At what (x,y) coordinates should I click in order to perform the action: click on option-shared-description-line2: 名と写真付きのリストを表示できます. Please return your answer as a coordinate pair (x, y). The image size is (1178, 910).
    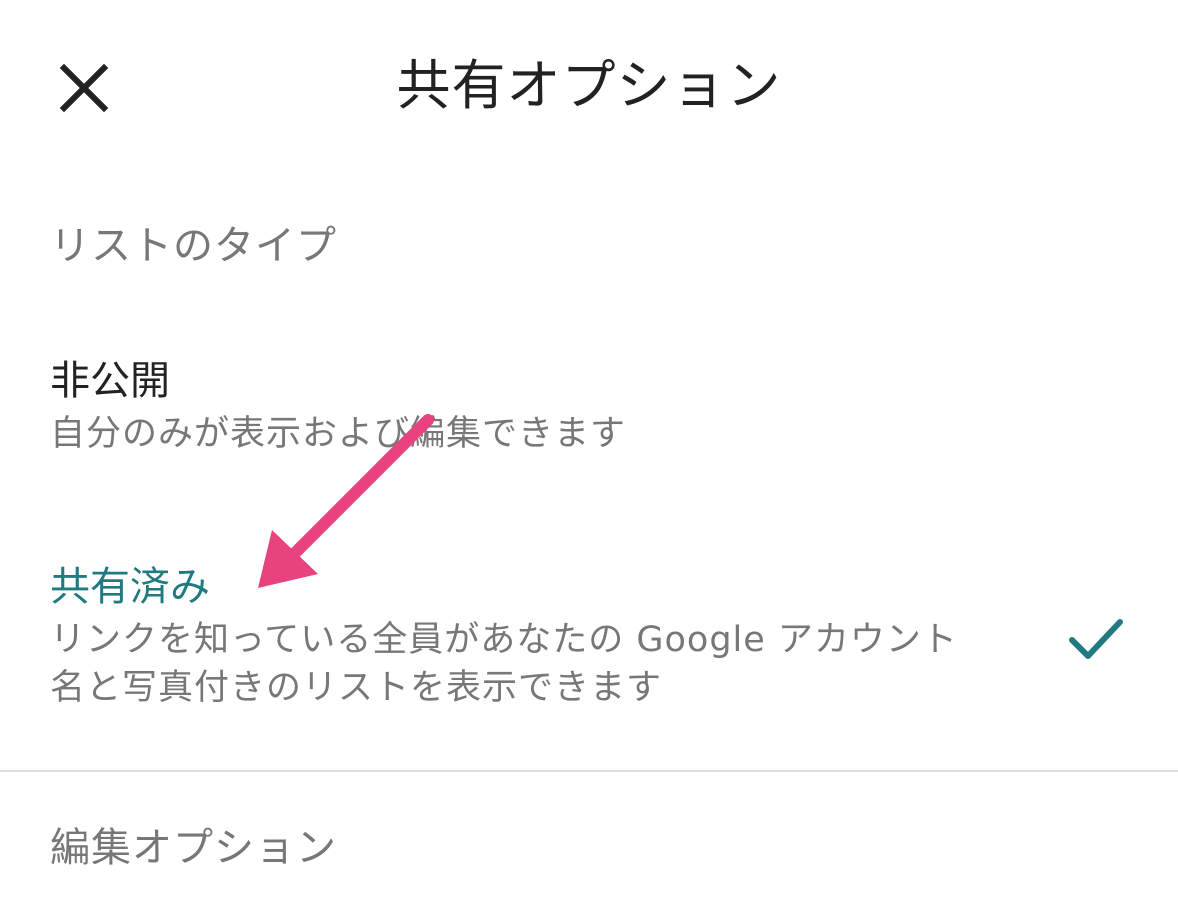
    Looking at the image, I should click on (356, 688).